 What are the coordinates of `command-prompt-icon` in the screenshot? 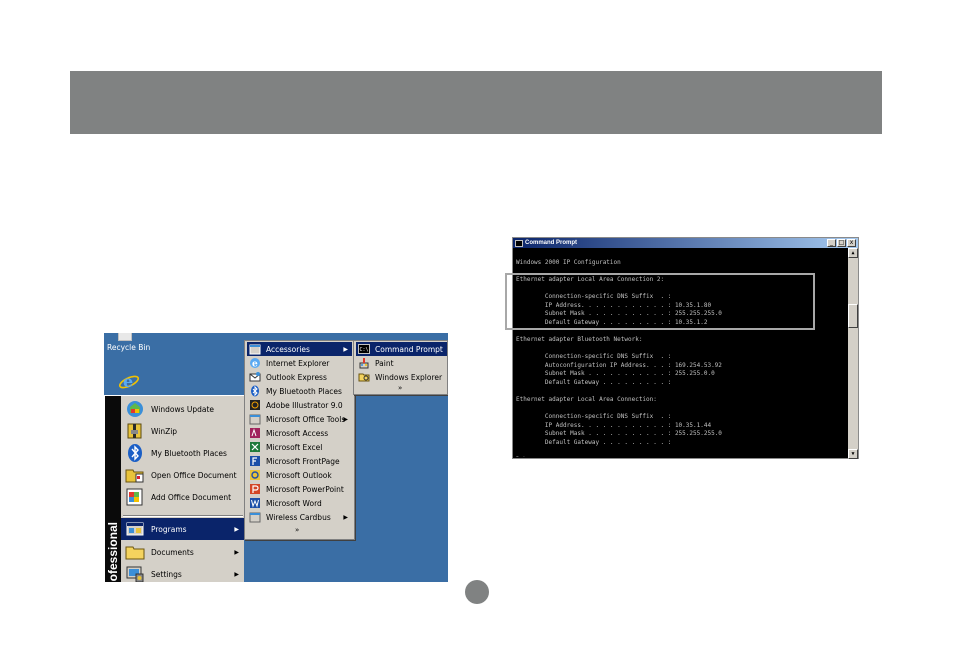 It's located at (519, 243).